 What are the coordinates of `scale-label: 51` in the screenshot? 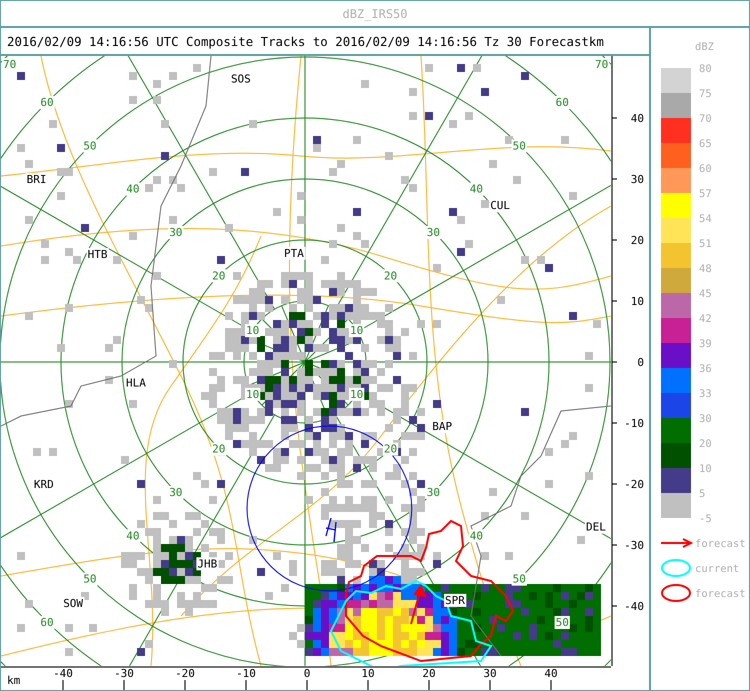 It's located at (705, 244).